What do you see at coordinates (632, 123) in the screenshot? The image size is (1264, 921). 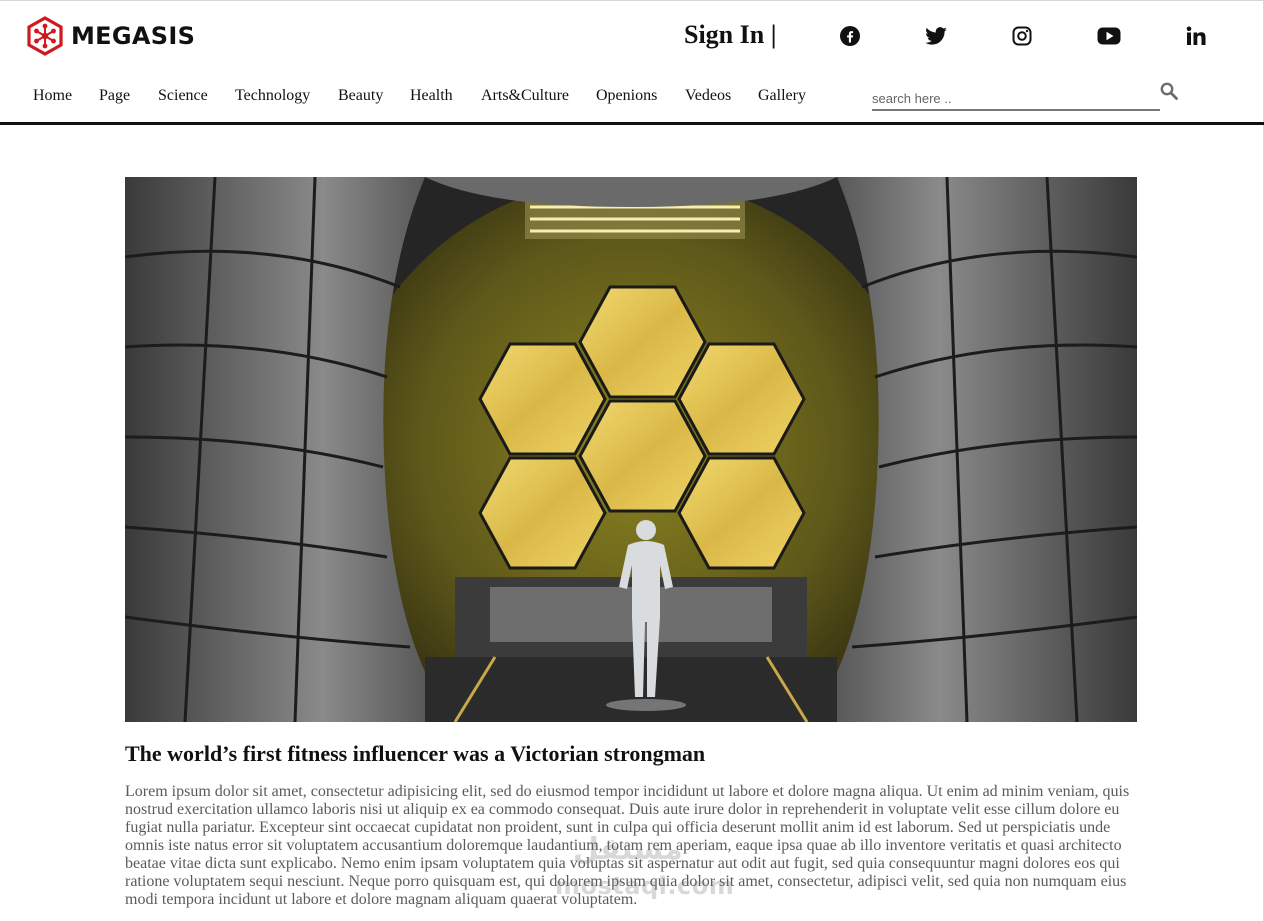 I see `nav-divider` at bounding box center [632, 123].